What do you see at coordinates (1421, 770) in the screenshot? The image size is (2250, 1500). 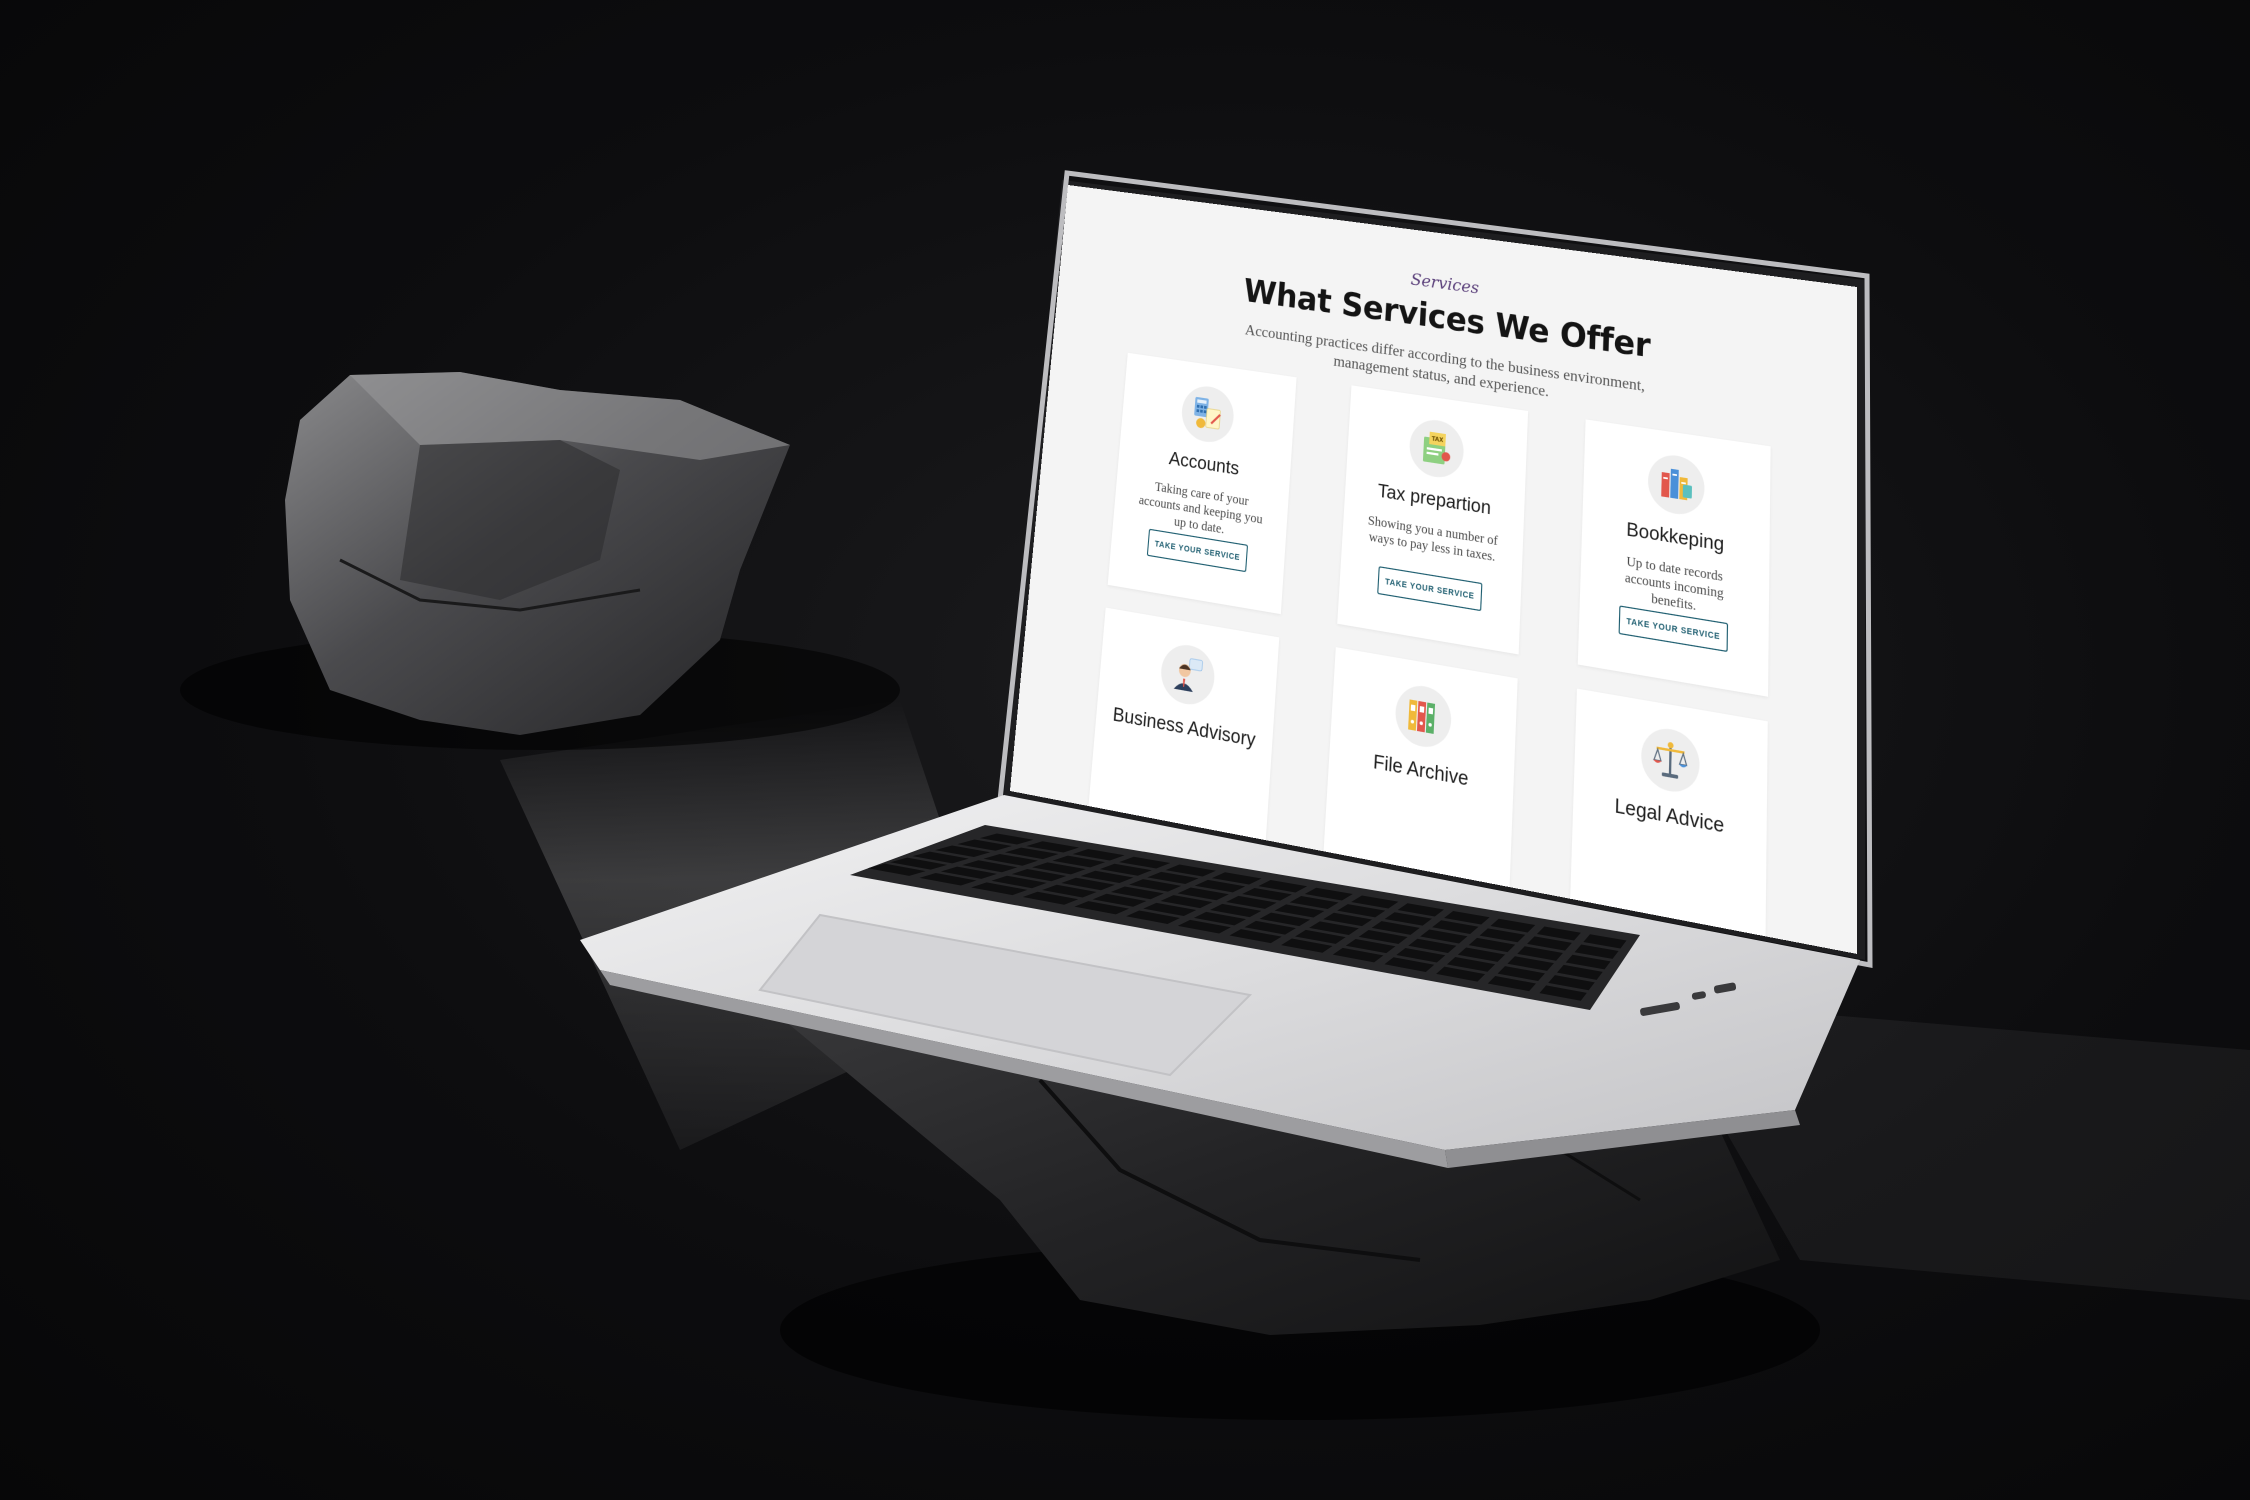 I see `service-title: File Archive` at bounding box center [1421, 770].